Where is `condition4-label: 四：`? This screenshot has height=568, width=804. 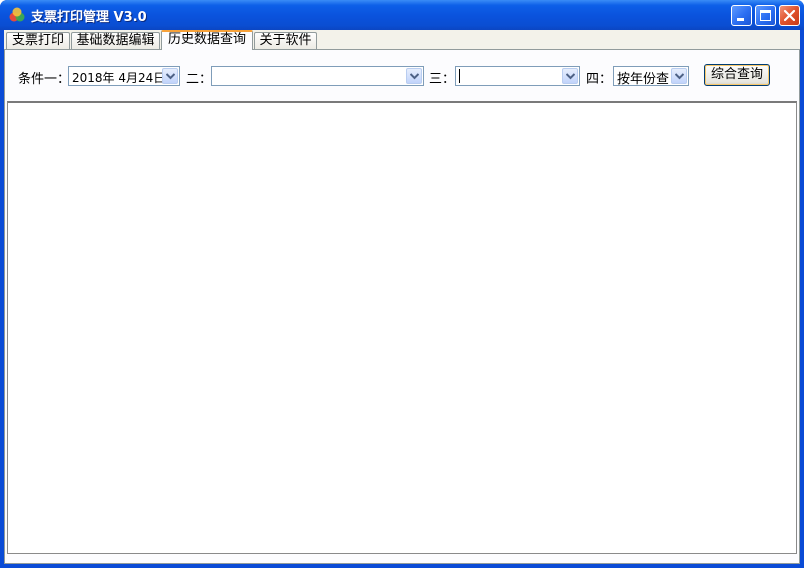 condition4-label: 四： is located at coordinates (599, 79).